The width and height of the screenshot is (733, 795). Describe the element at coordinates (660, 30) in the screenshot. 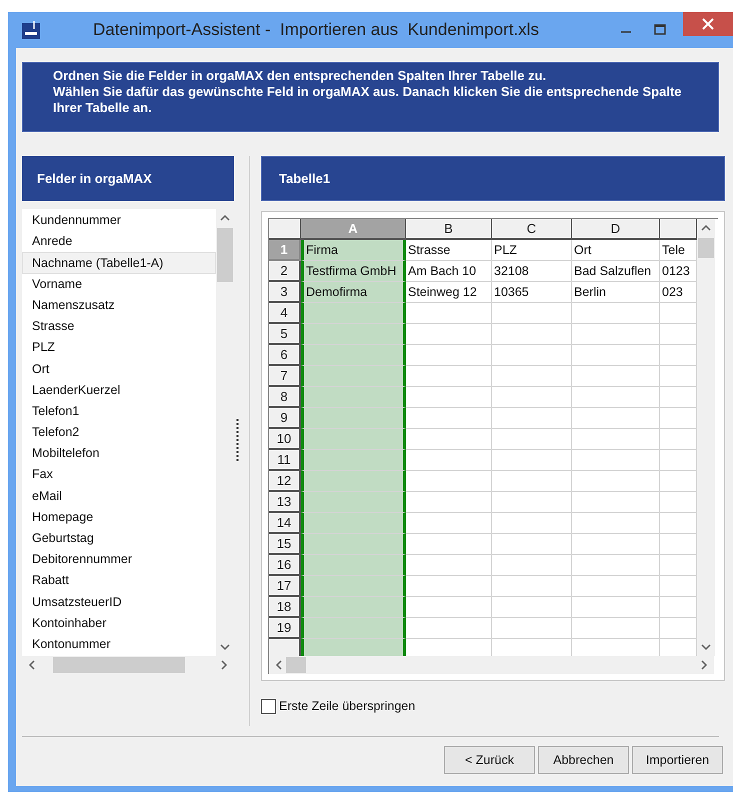

I see `maximize-icon` at that location.